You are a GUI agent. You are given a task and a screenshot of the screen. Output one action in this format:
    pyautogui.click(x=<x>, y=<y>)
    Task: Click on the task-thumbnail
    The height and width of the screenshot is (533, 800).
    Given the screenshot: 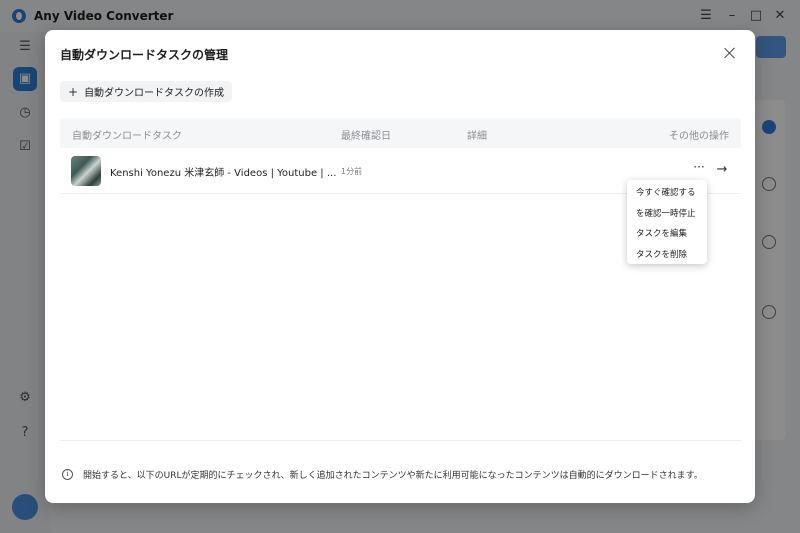 What is the action you would take?
    pyautogui.click(x=86, y=171)
    